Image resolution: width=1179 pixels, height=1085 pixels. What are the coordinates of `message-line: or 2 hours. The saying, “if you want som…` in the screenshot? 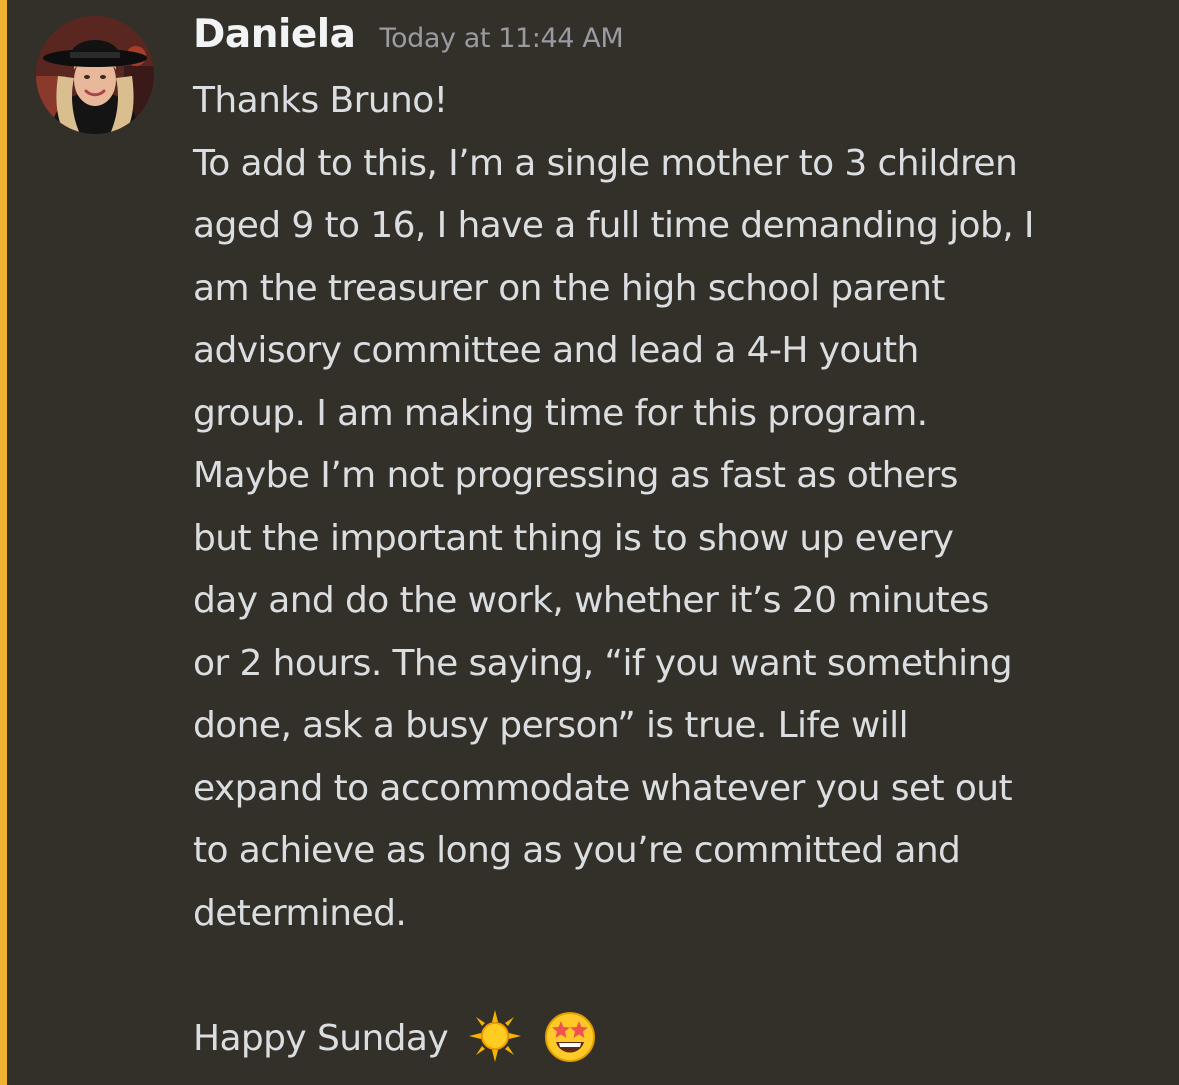 It's located at (603, 663).